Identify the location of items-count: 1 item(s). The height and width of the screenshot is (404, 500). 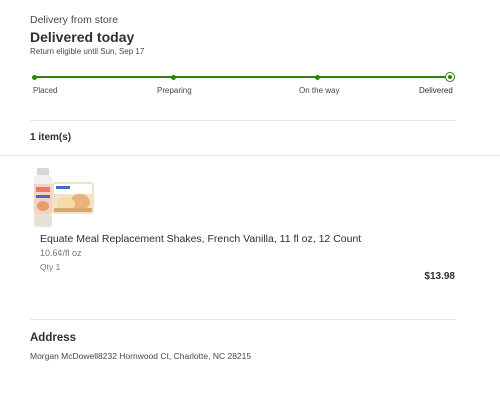
(51, 137).